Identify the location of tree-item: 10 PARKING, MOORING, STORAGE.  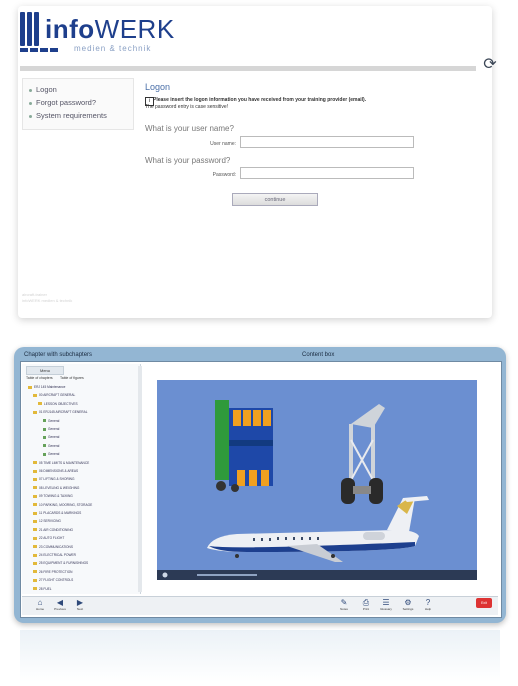
(62, 505).